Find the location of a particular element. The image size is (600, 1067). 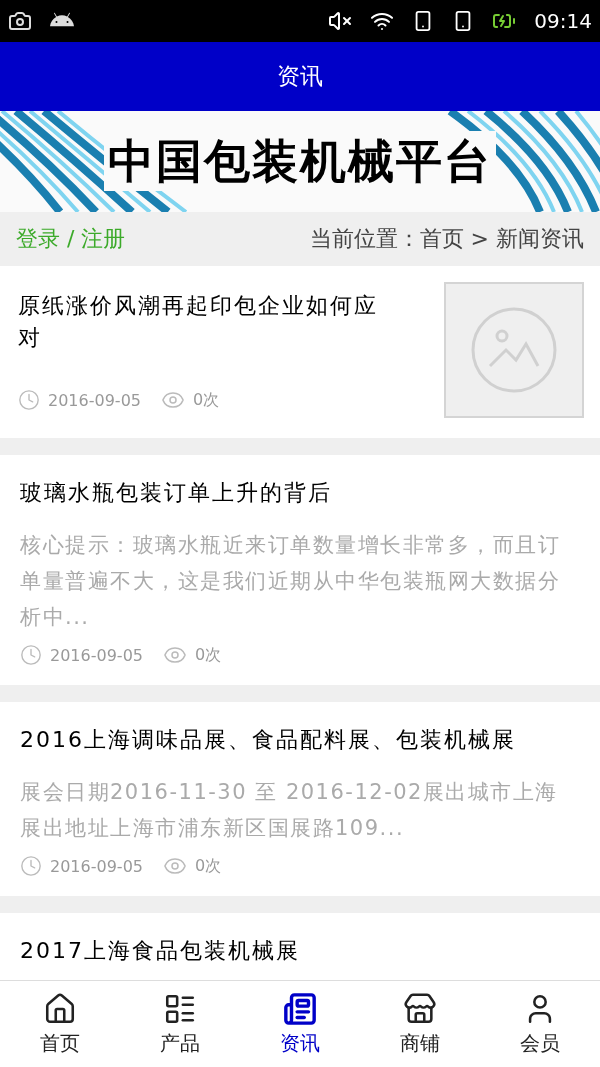

banner-title: 中国包装机械平台 is located at coordinates (300, 161).